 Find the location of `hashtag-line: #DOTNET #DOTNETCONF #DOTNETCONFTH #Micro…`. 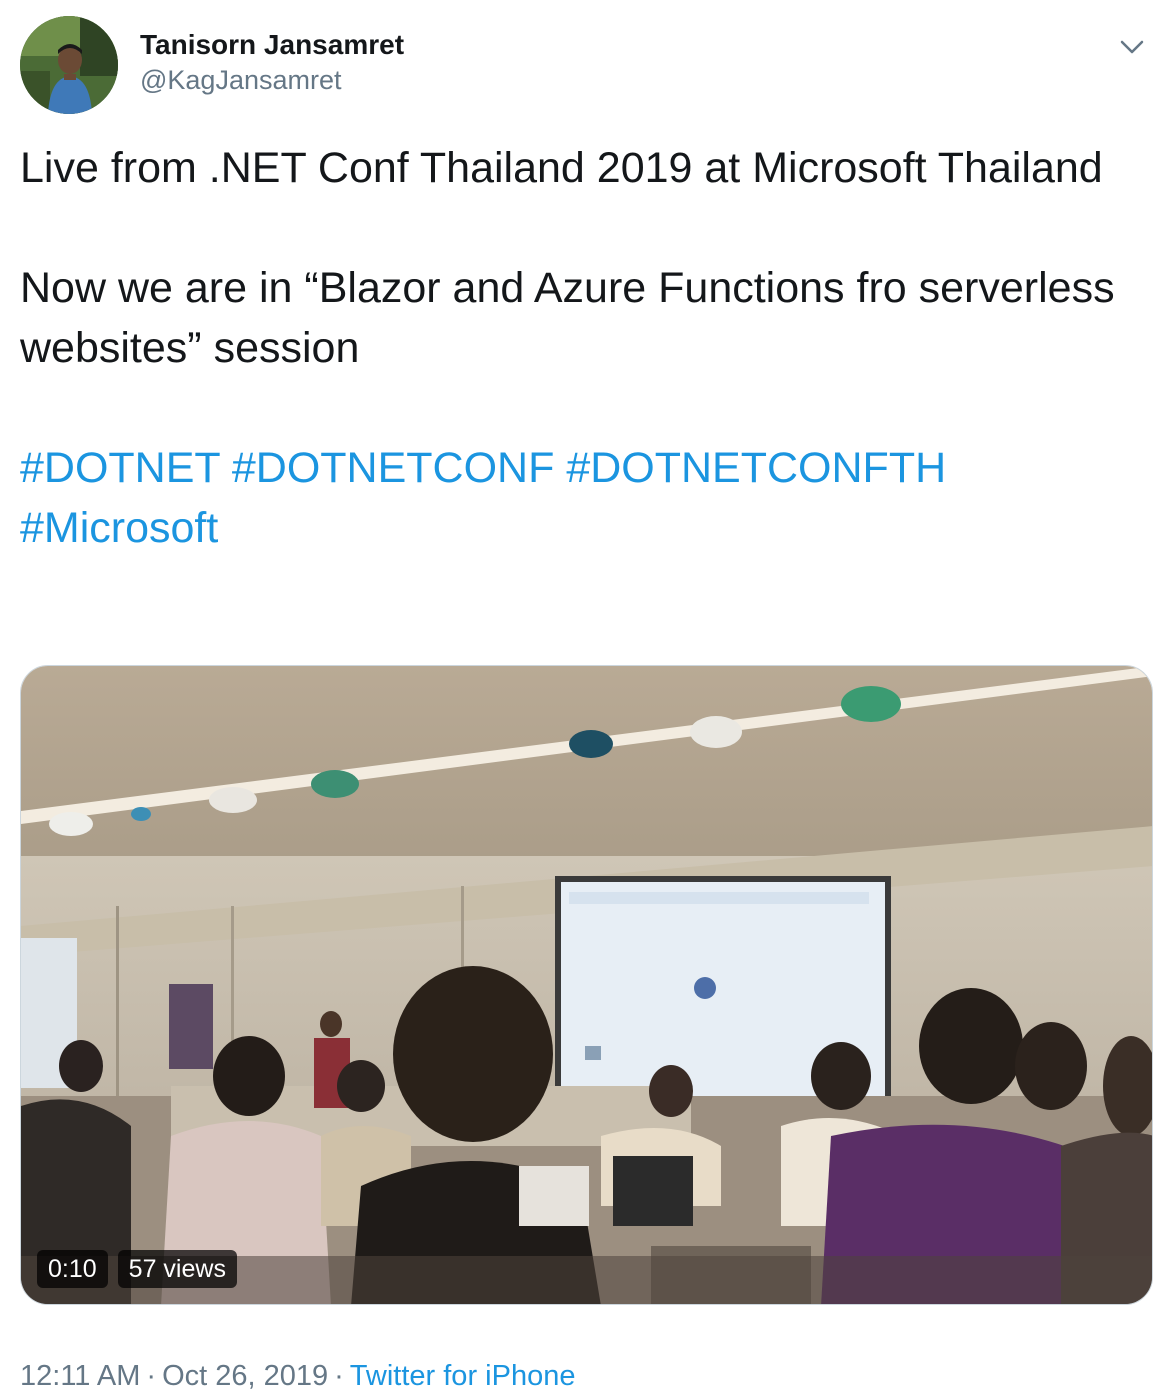

hashtag-line: #DOTNET #DOTNETCONF #DOTNETCONFTH #Micro… is located at coordinates (580, 498).